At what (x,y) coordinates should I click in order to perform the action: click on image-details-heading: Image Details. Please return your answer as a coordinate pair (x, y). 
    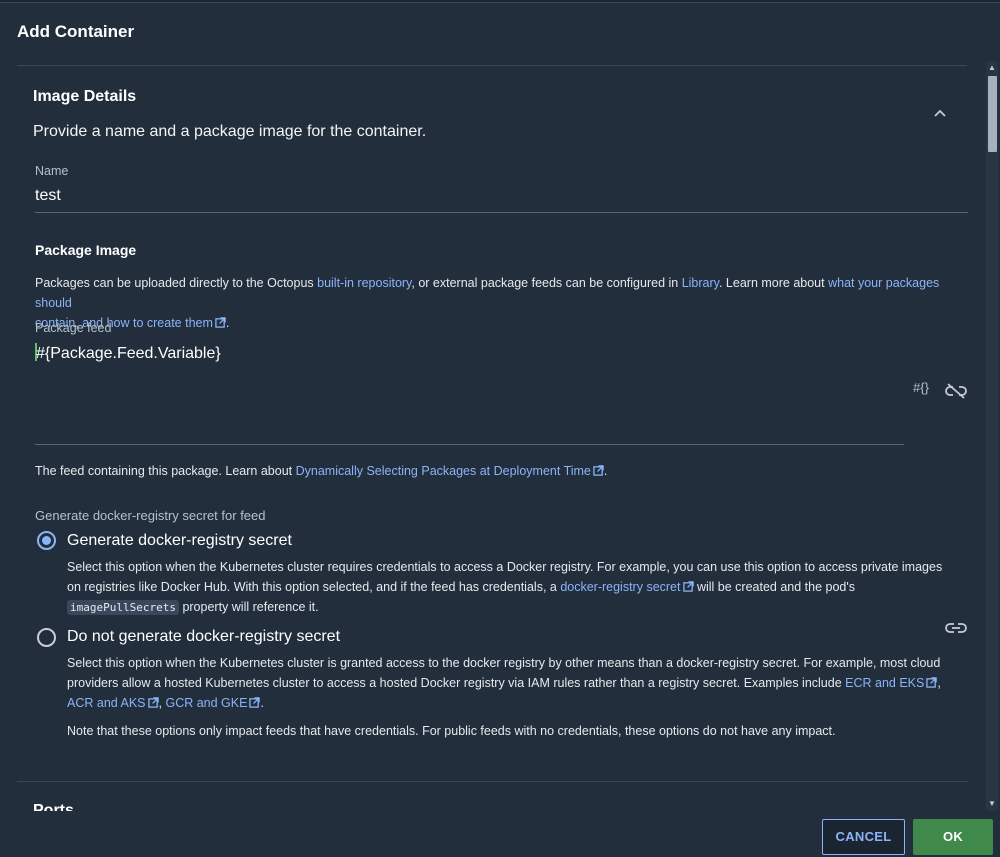
    Looking at the image, I should click on (85, 96).